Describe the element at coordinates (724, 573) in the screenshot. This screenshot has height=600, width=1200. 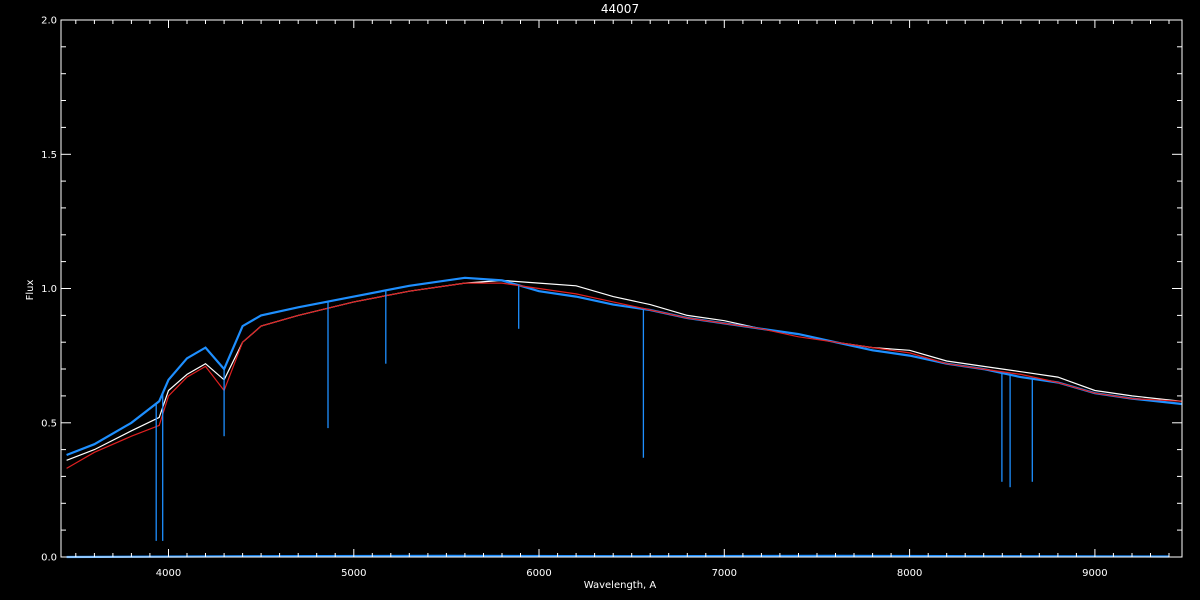
I see `x-tick-label: 7000` at that location.